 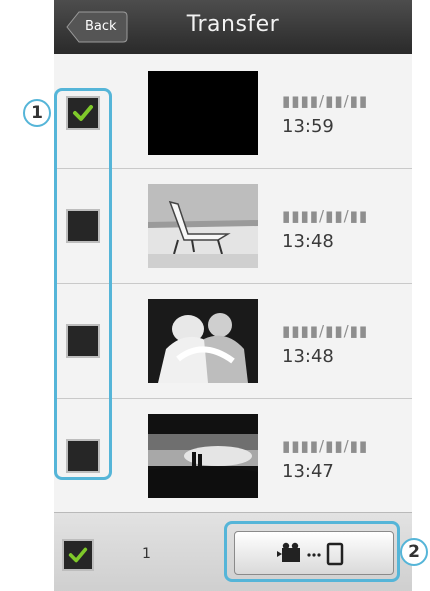 What do you see at coordinates (414, 552) in the screenshot?
I see `callout-2-marker: 2` at bounding box center [414, 552].